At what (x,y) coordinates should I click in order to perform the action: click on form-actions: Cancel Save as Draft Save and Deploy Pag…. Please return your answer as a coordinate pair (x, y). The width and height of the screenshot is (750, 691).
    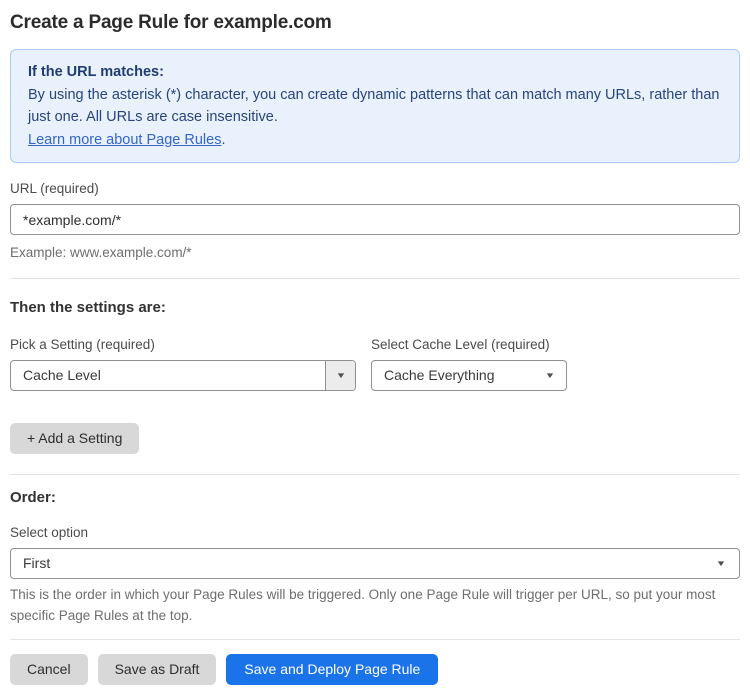
    Looking at the image, I should click on (375, 669).